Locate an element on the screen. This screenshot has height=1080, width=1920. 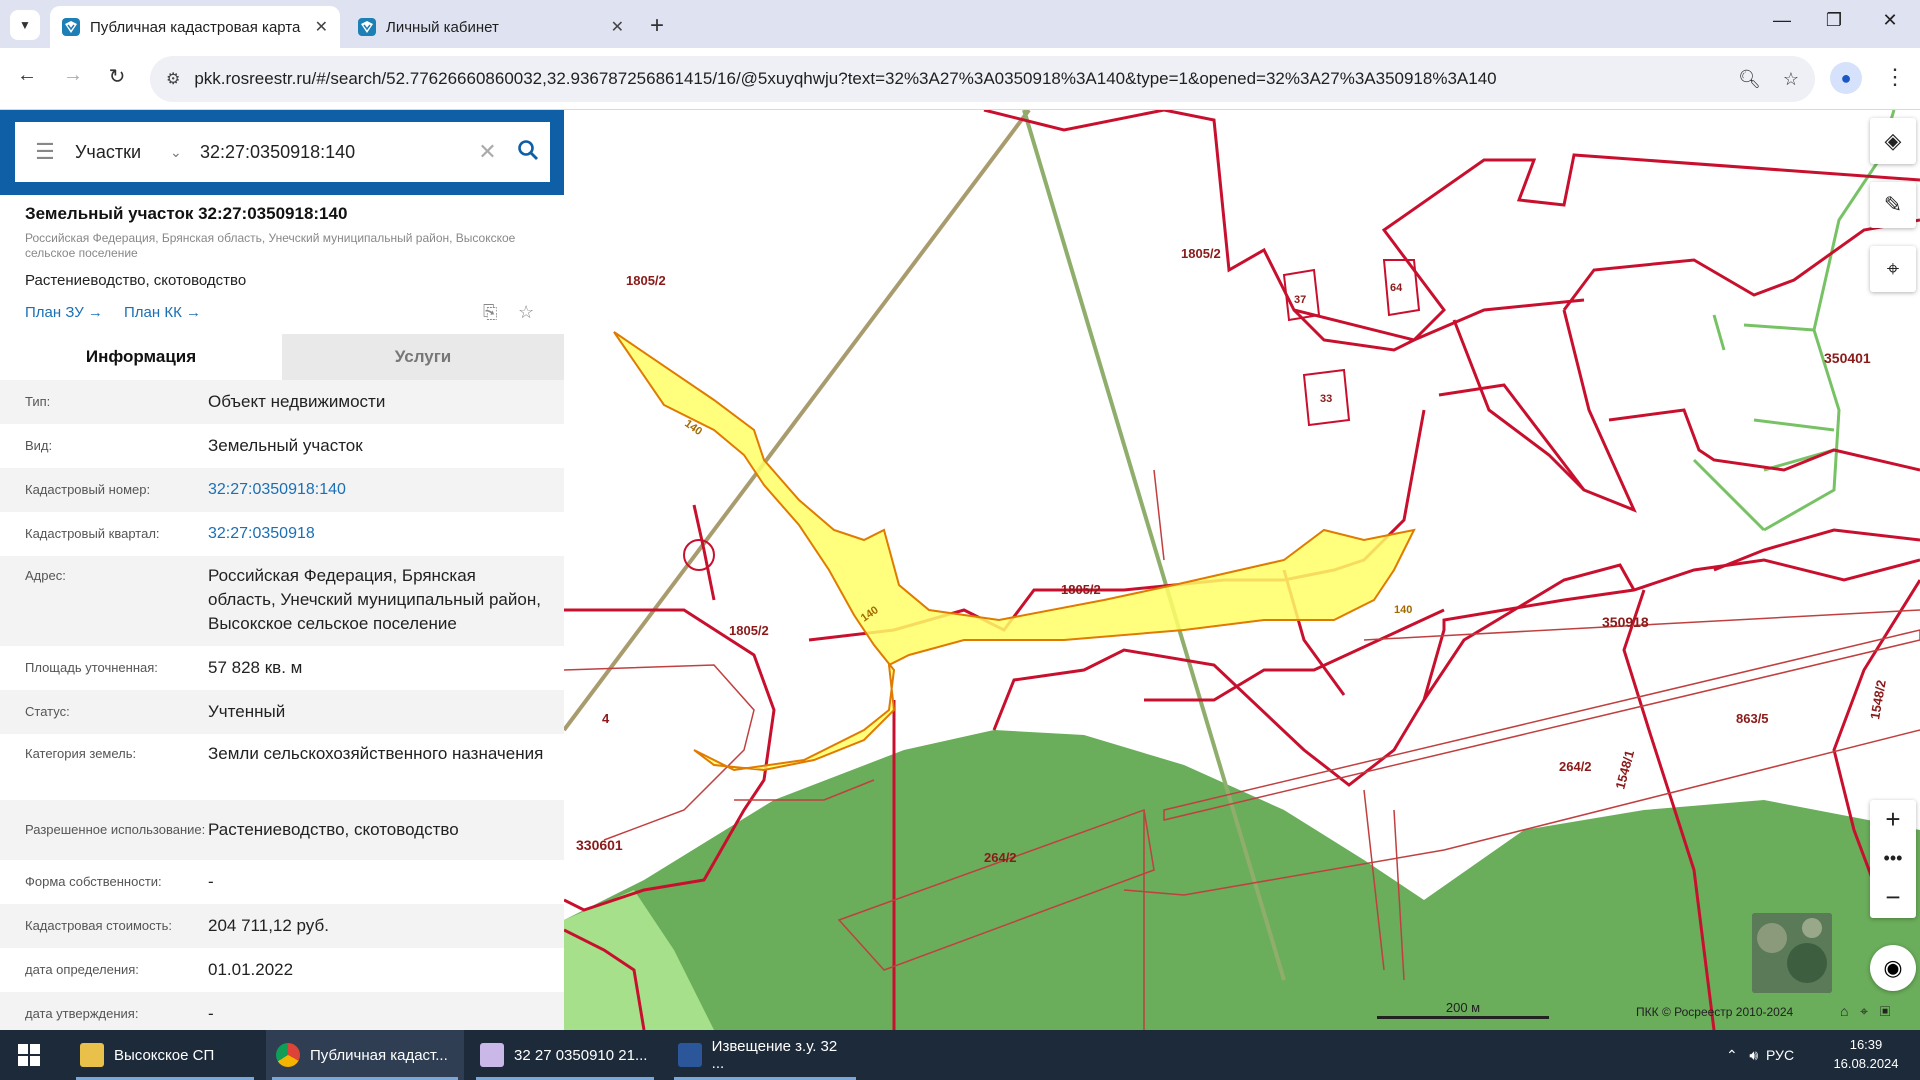
plan-zu-link: План ЗУ → is located at coordinates (64, 312).